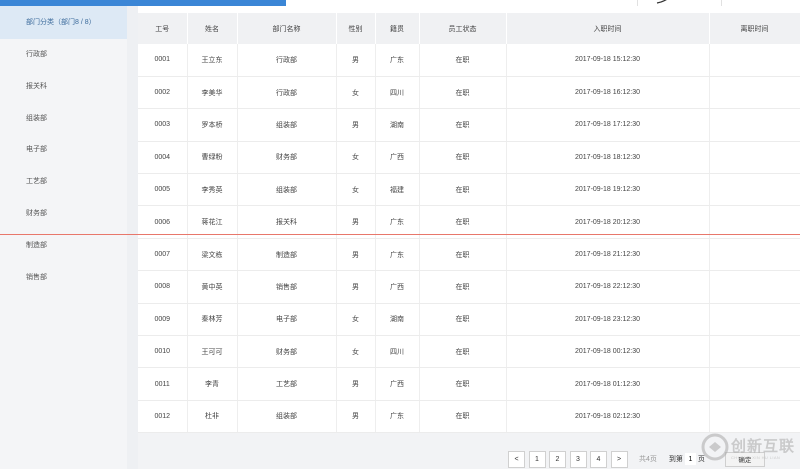  Describe the element at coordinates (163, 255) in the screenshot. I see `cell-id: 0007` at that location.